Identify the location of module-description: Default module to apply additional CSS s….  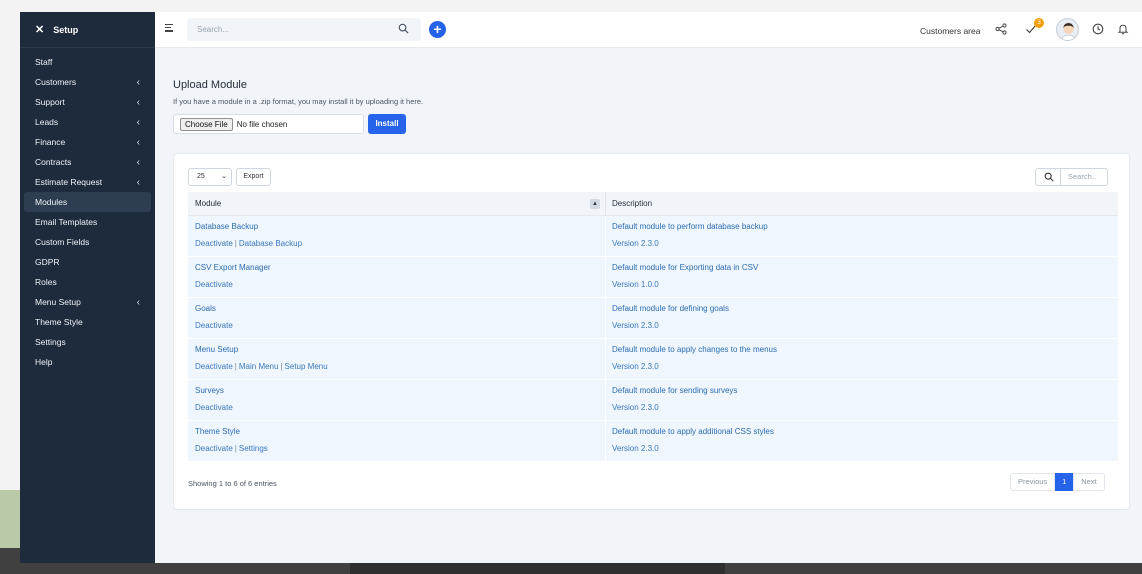
(693, 431).